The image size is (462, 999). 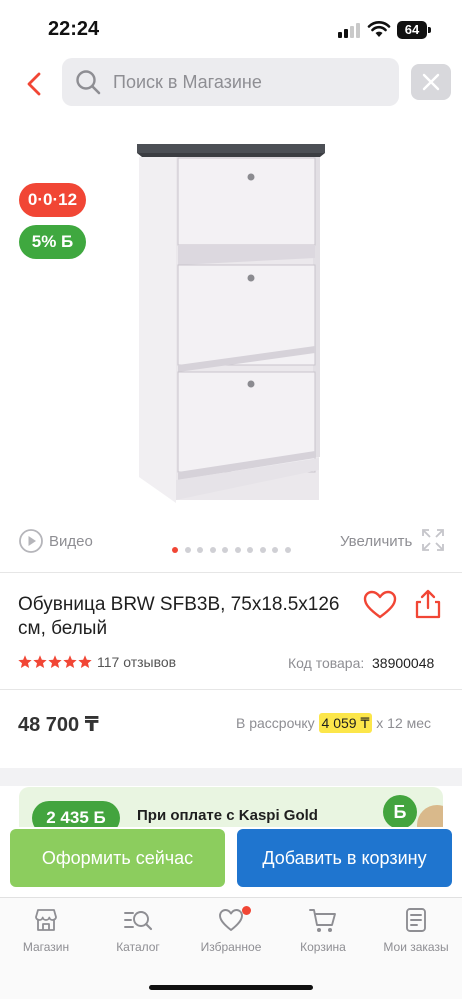 I want to click on notification-dot, so click(x=246, y=910).